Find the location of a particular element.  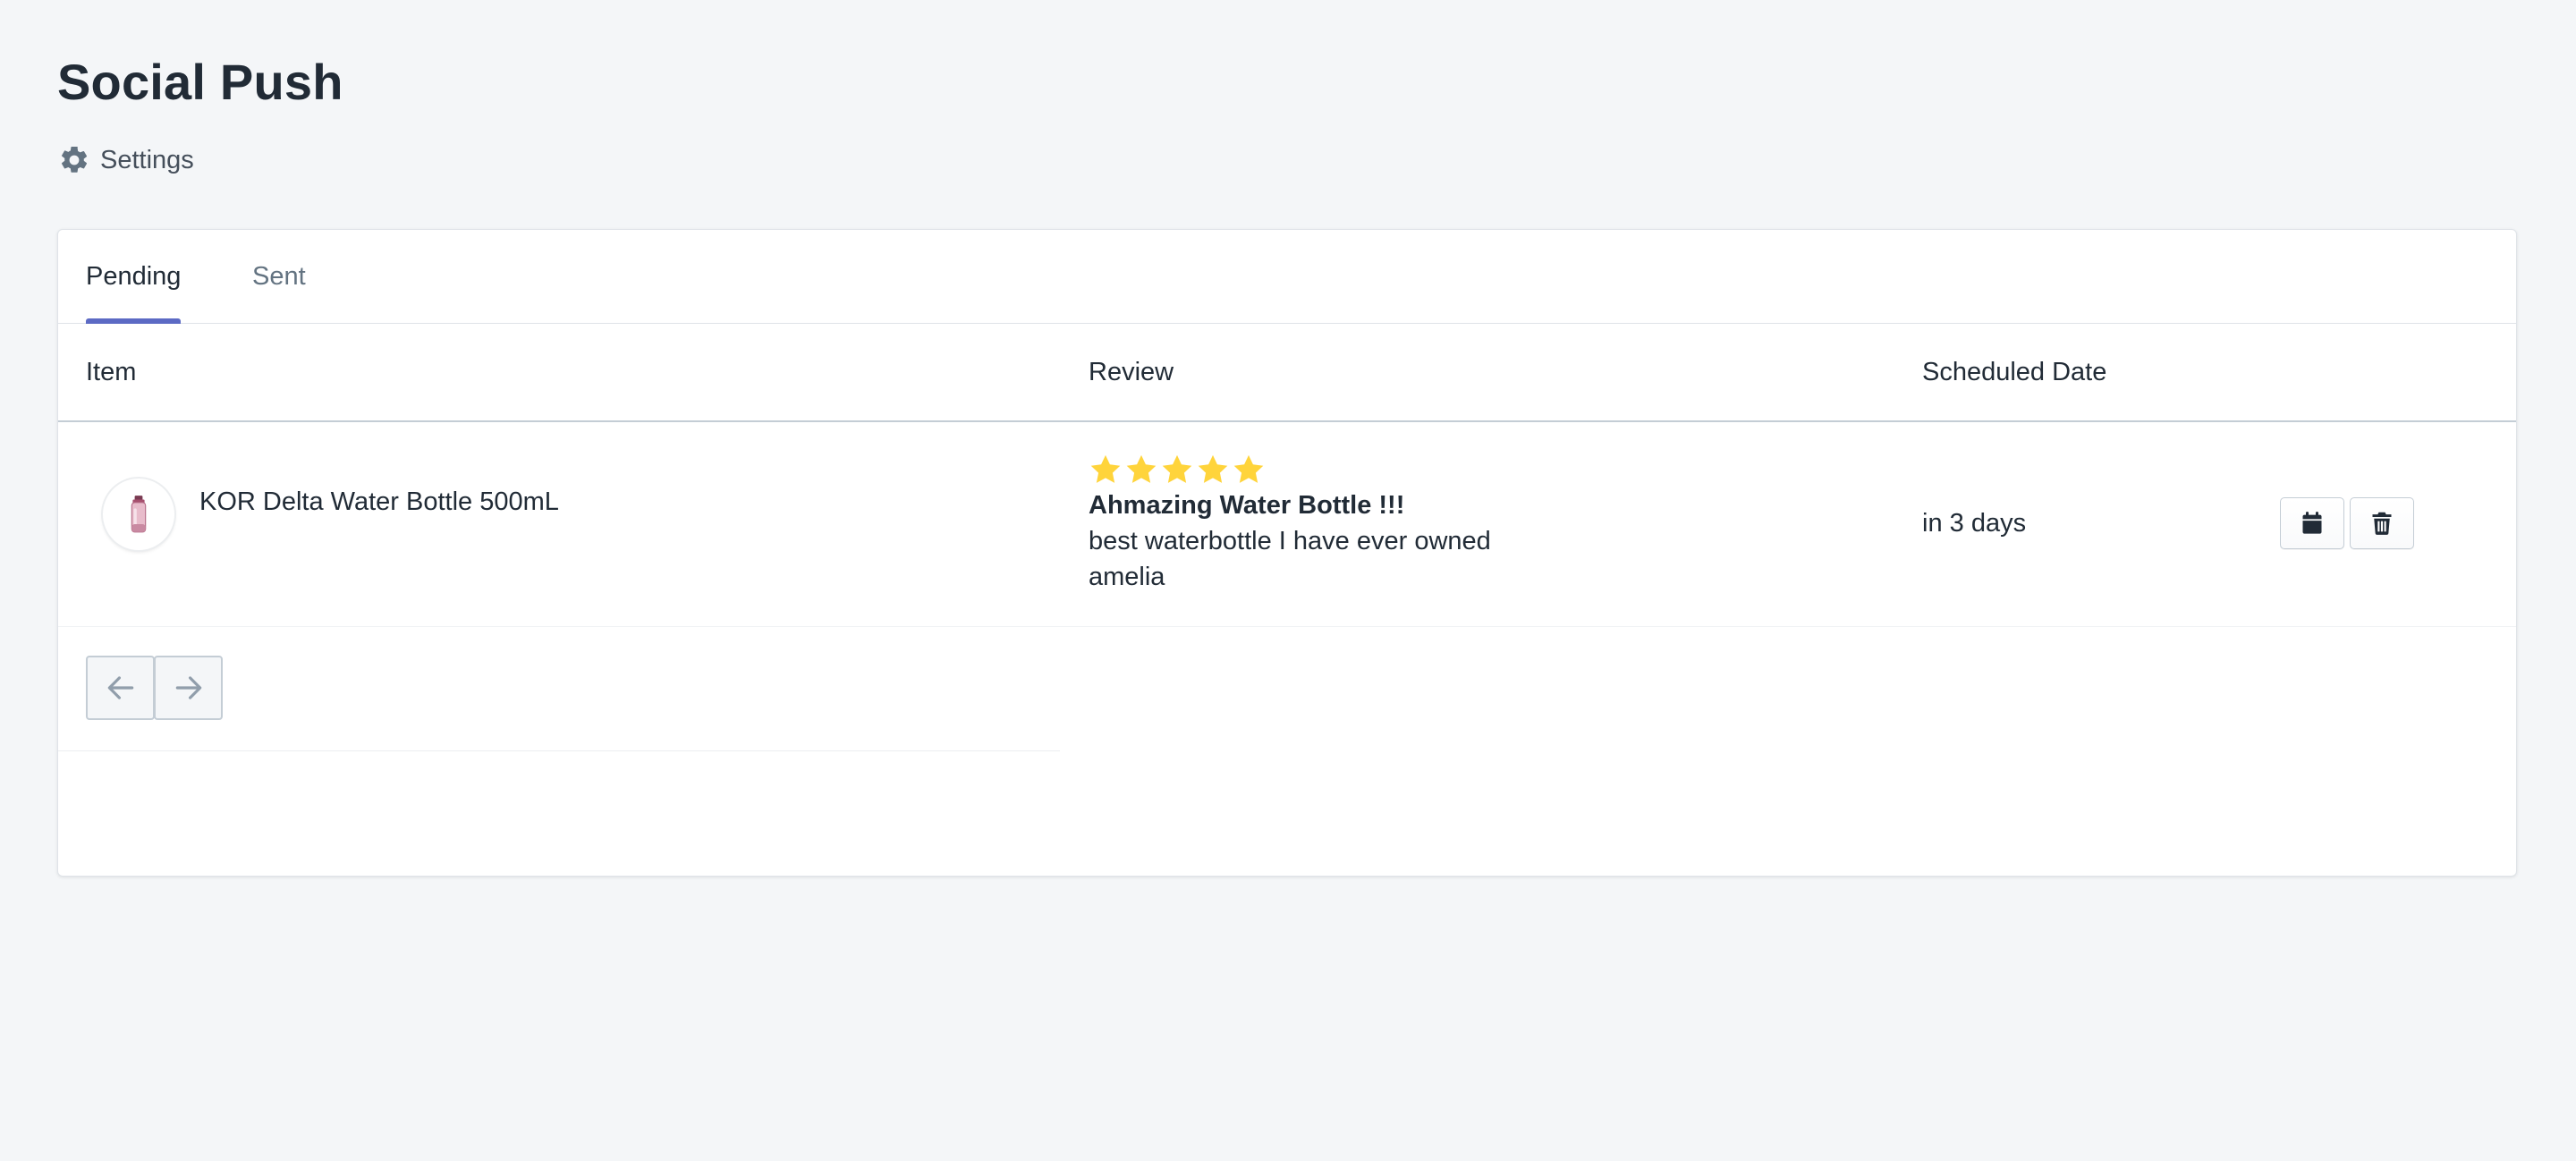

star-rating is located at coordinates (1177, 470).